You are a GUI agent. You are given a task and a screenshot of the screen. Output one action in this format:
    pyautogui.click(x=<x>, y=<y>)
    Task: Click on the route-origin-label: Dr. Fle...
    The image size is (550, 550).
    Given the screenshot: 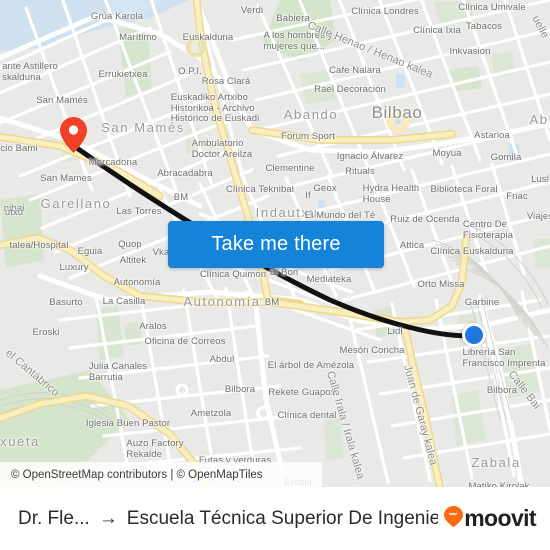 What is the action you would take?
    pyautogui.click(x=54, y=518)
    